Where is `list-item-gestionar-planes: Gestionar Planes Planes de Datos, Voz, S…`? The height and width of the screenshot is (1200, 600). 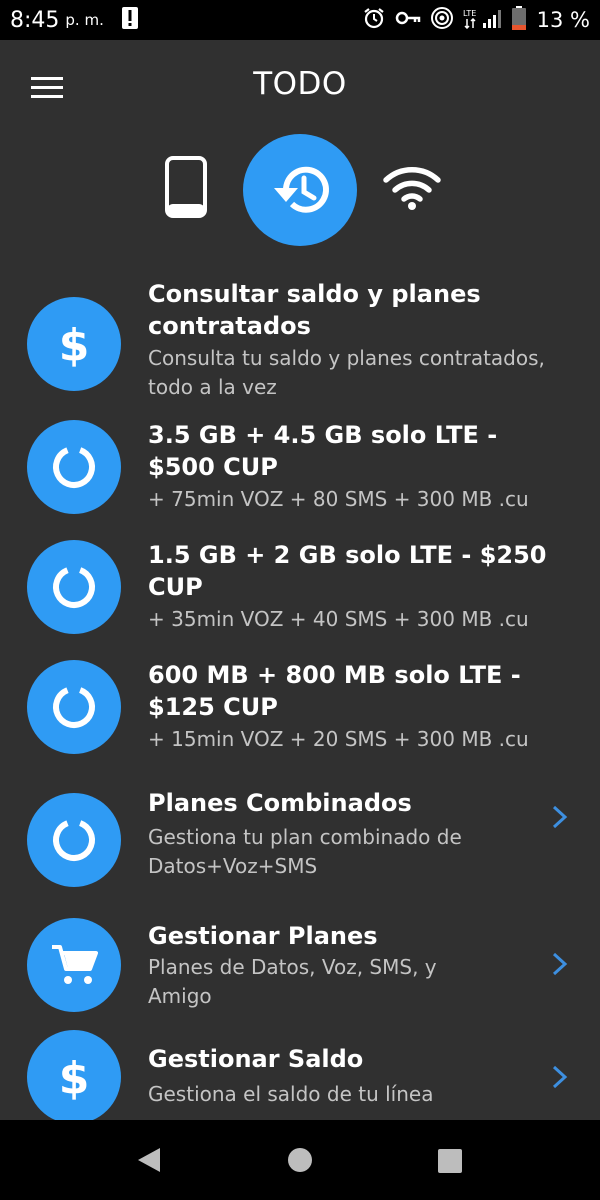
list-item-gestionar-planes: Gestionar Planes Planes de Datos, Voz, S… is located at coordinates (300, 975).